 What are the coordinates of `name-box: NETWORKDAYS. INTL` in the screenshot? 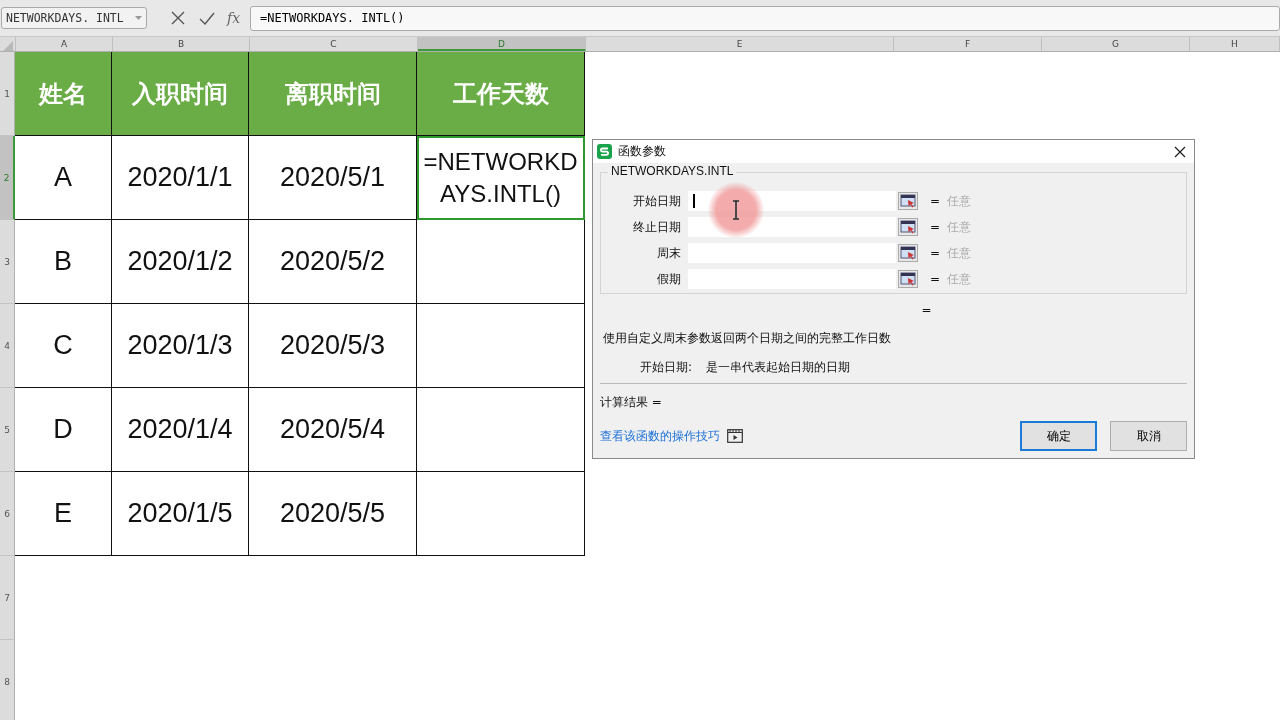 It's located at (74, 18).